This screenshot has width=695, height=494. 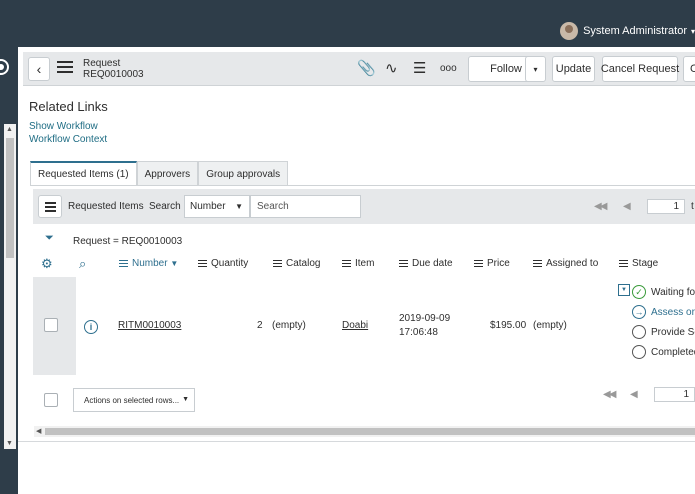 I want to click on content-divider, so click(x=356, y=441).